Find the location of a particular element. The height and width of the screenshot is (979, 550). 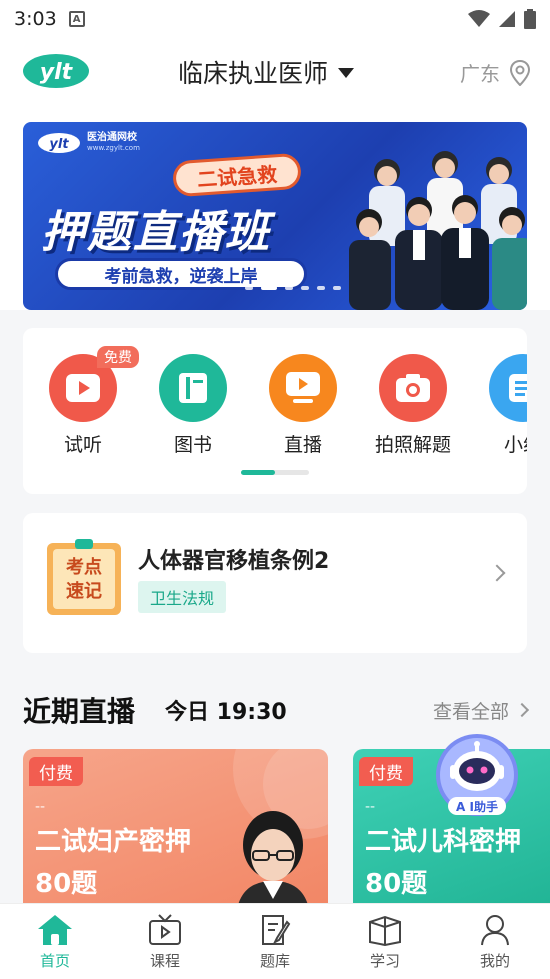

quick-notes-icon: 考点 速记 is located at coordinates (84, 577).